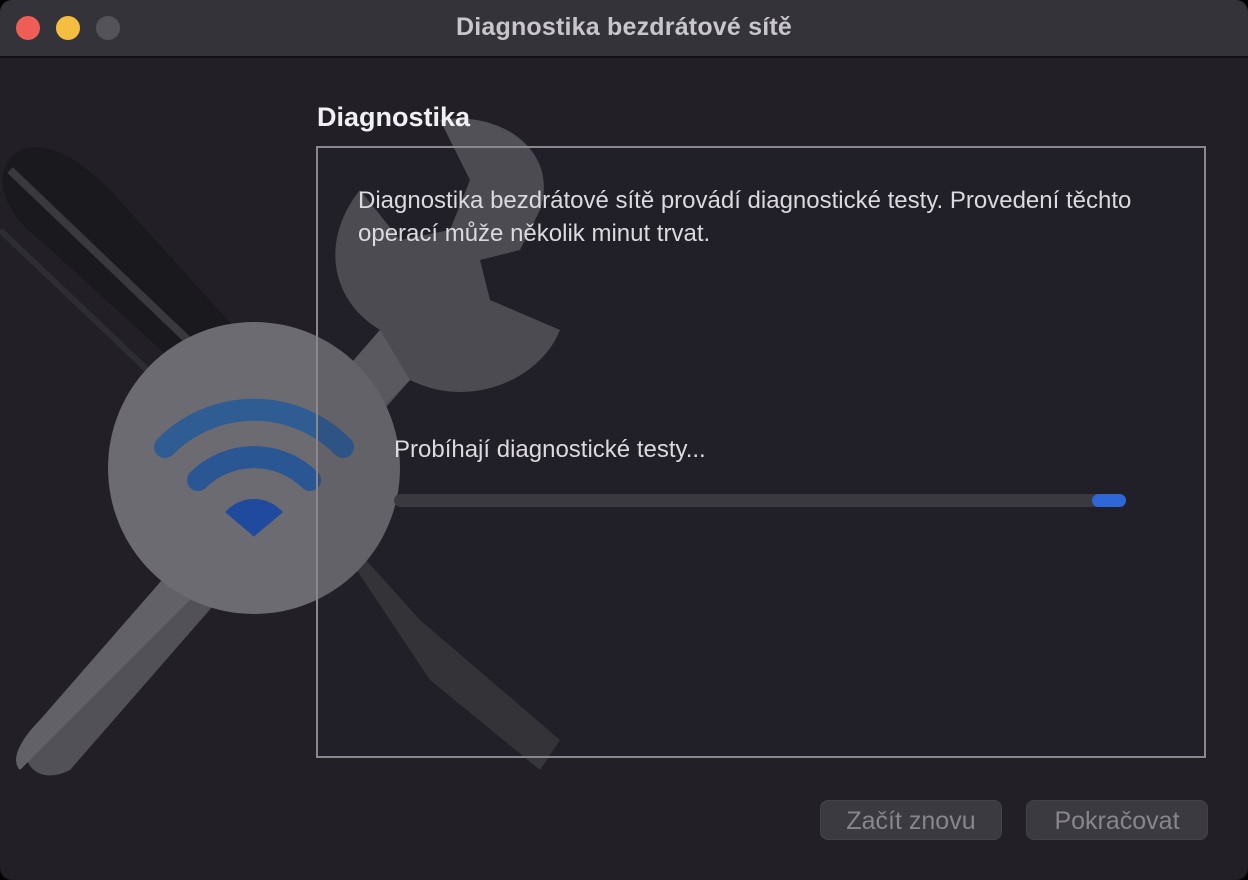 Image resolution: width=1248 pixels, height=880 pixels. I want to click on progress-bar, so click(760, 500).